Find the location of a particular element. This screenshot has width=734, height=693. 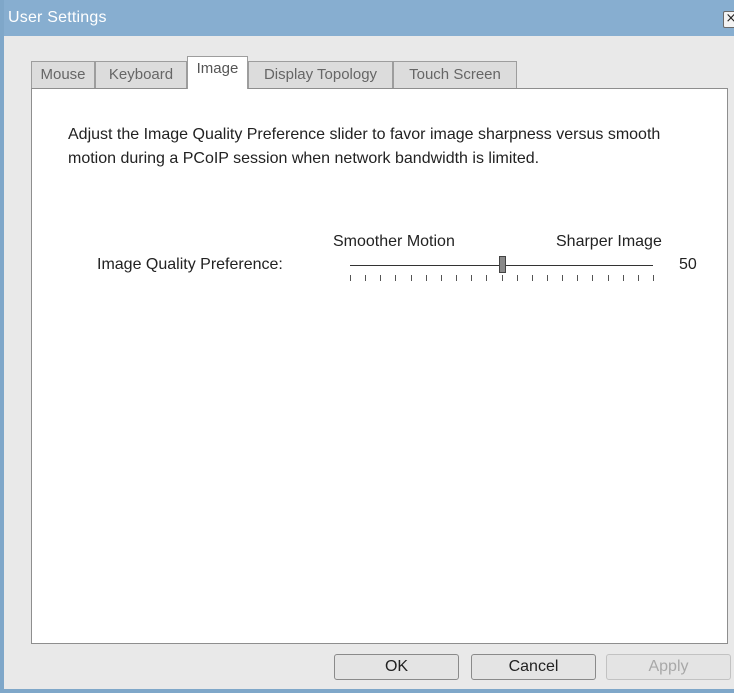

cancel-button-label: Cancel is located at coordinates (533, 666).